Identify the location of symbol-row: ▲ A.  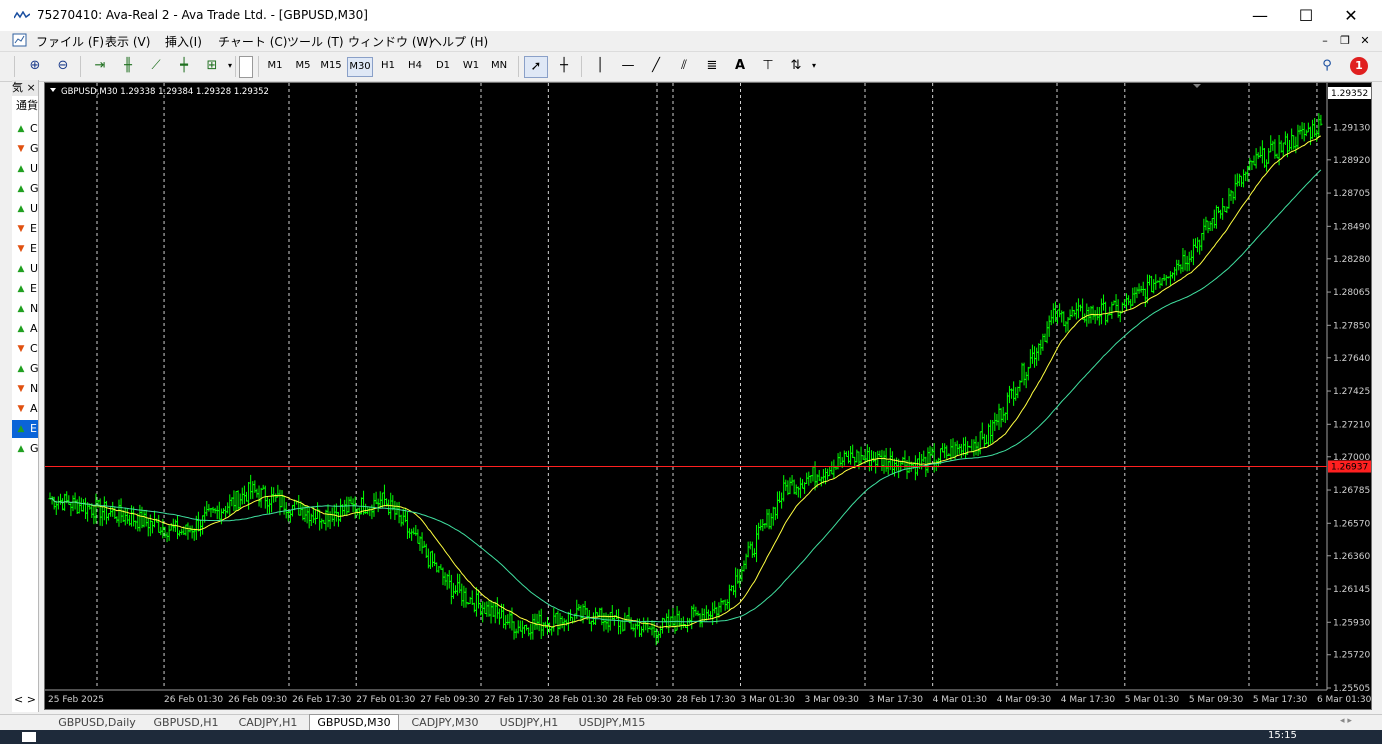
(25, 329).